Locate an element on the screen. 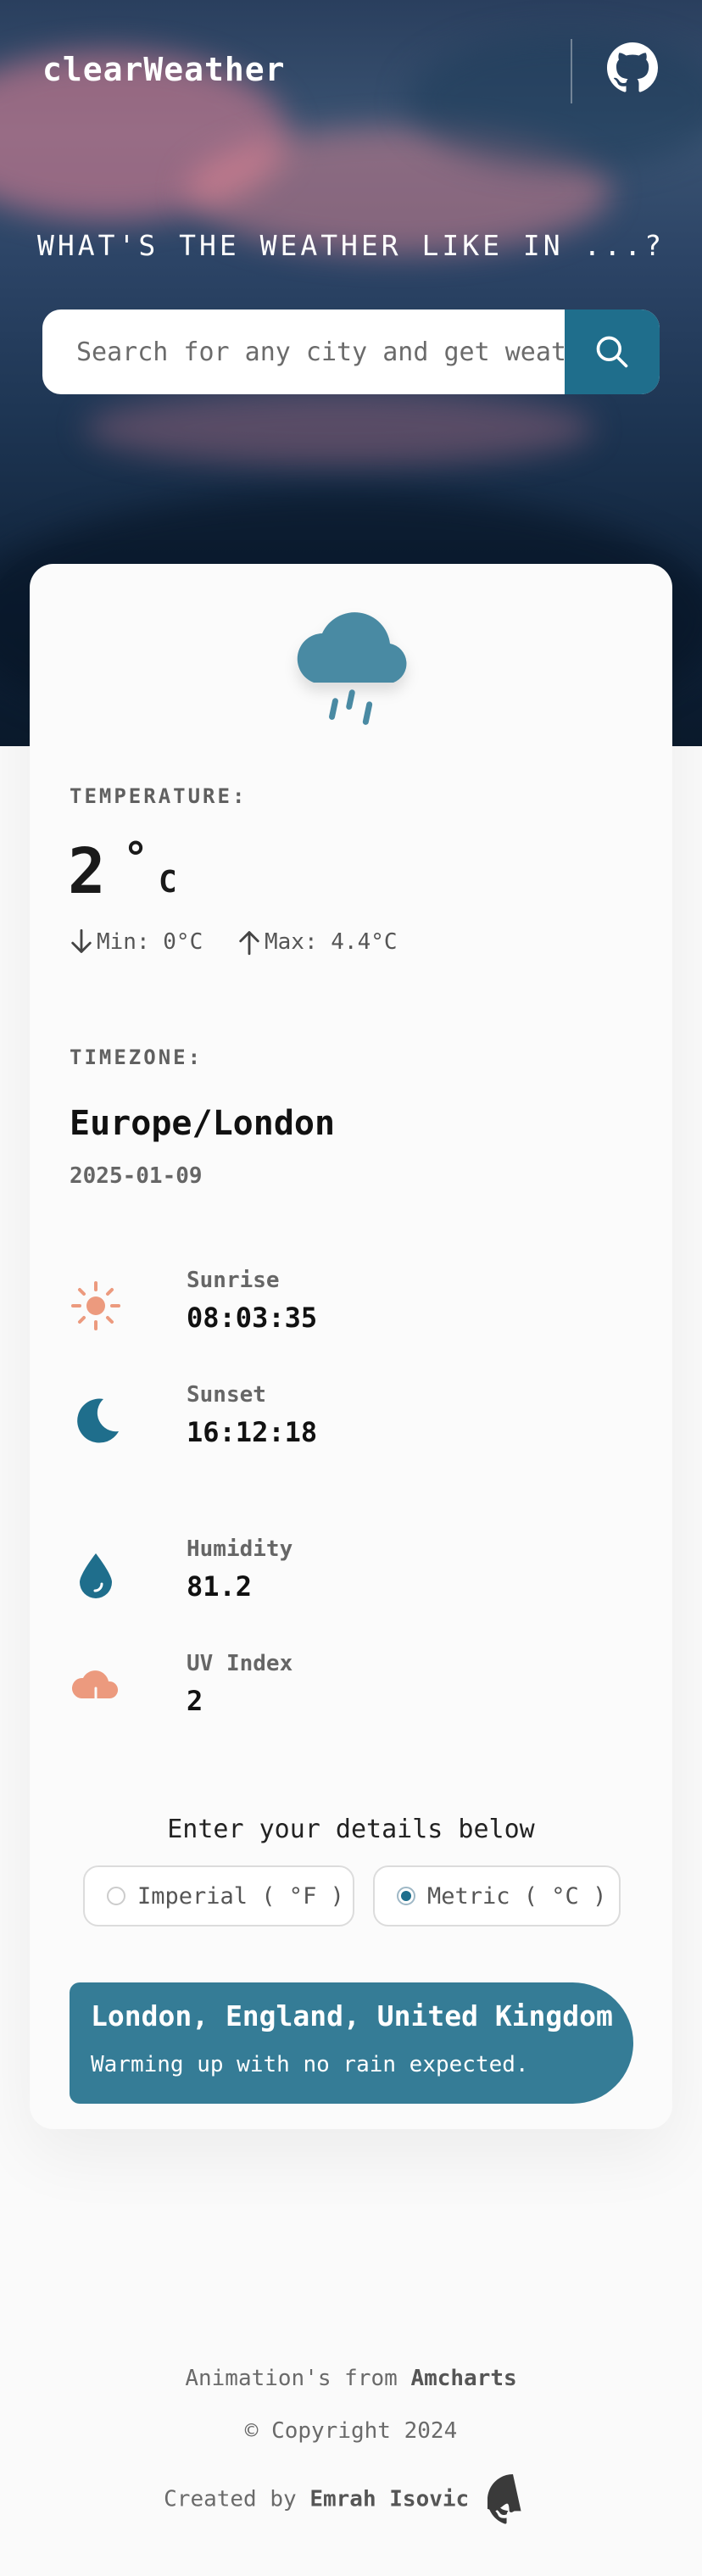 The width and height of the screenshot is (702, 2576). uv-row: UV Index 2 is located at coordinates (324, 1689).